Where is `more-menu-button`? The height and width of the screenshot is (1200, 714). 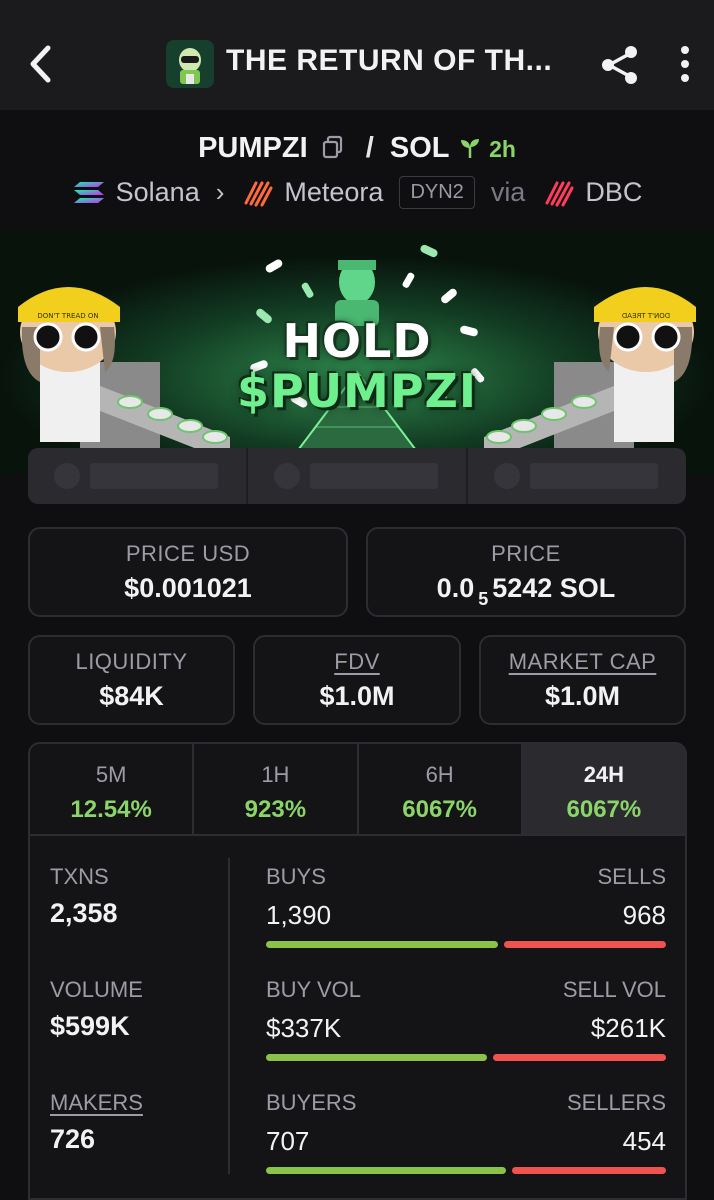
more-menu-button is located at coordinates (685, 64).